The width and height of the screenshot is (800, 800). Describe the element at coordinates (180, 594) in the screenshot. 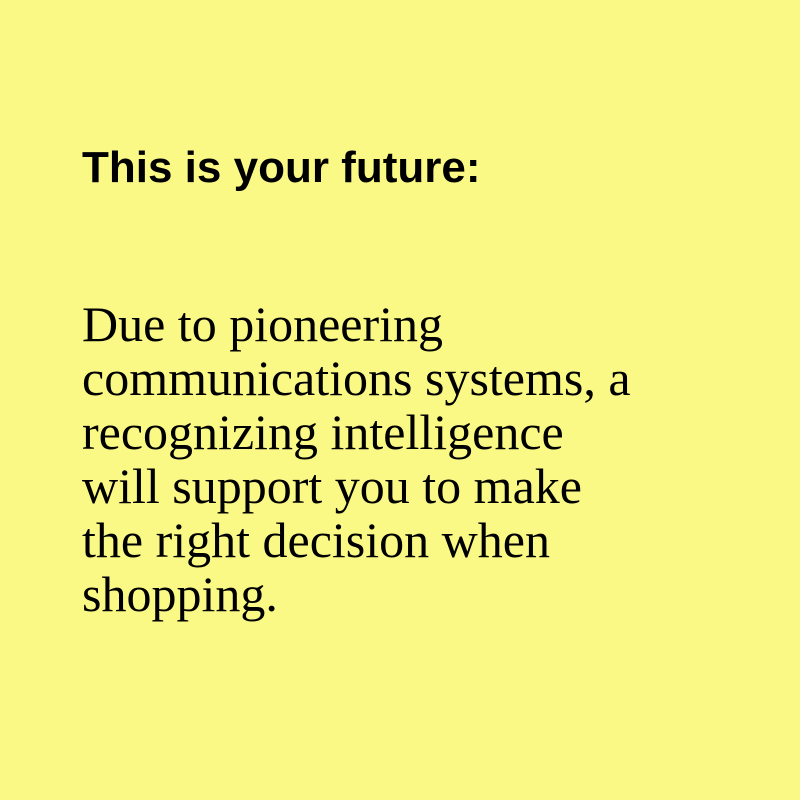

I see `body-line: shopping.` at that location.